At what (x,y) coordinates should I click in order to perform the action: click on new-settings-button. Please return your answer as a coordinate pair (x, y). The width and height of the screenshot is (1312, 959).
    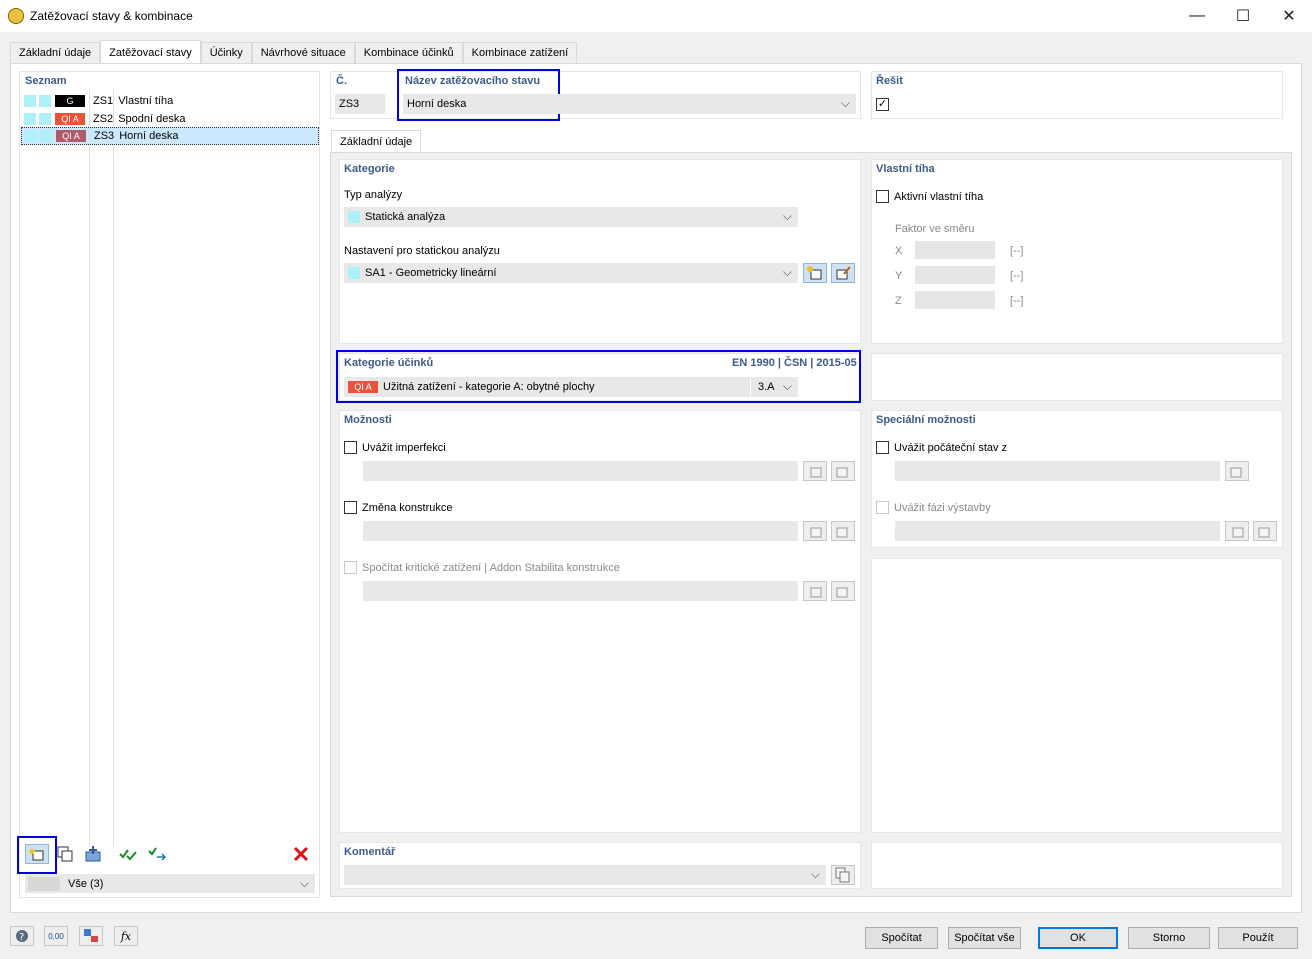
    Looking at the image, I should click on (815, 273).